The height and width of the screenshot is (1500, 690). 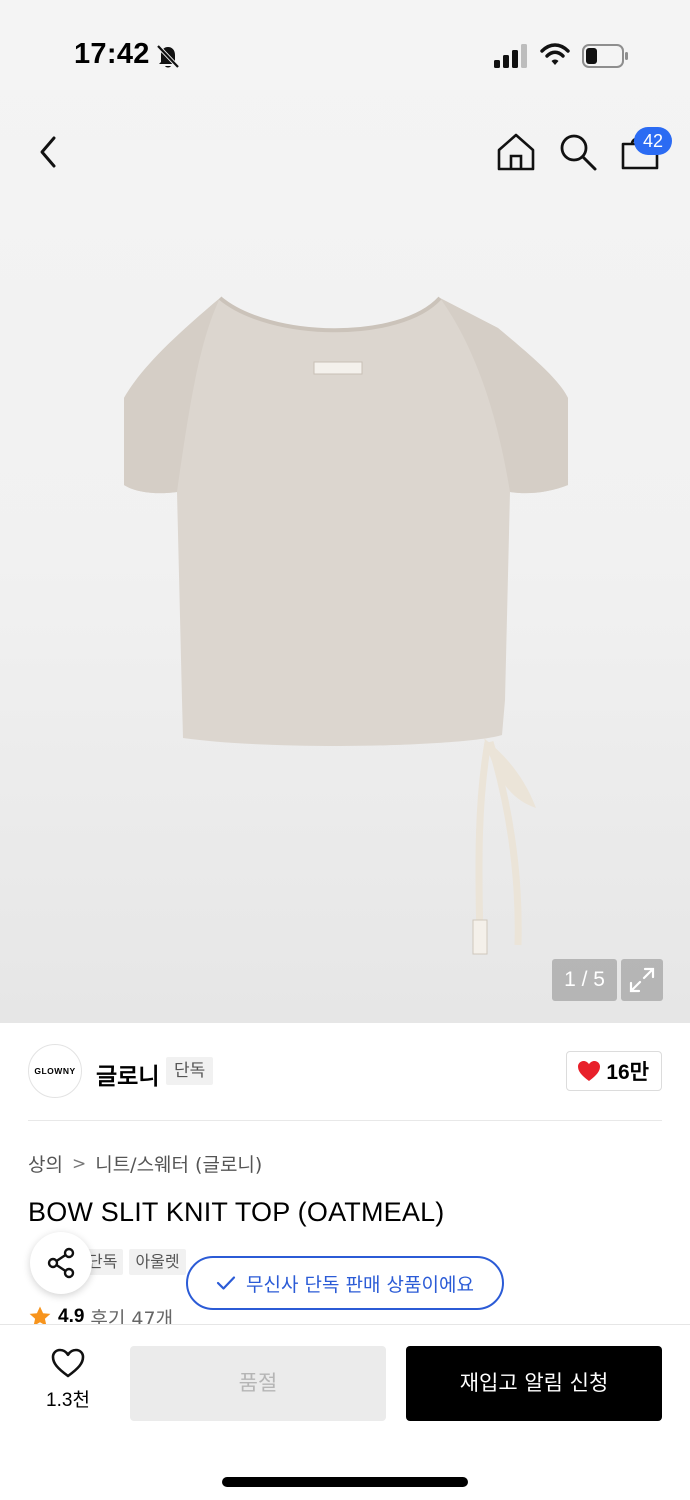 I want to click on battery-icon, so click(x=605, y=56).